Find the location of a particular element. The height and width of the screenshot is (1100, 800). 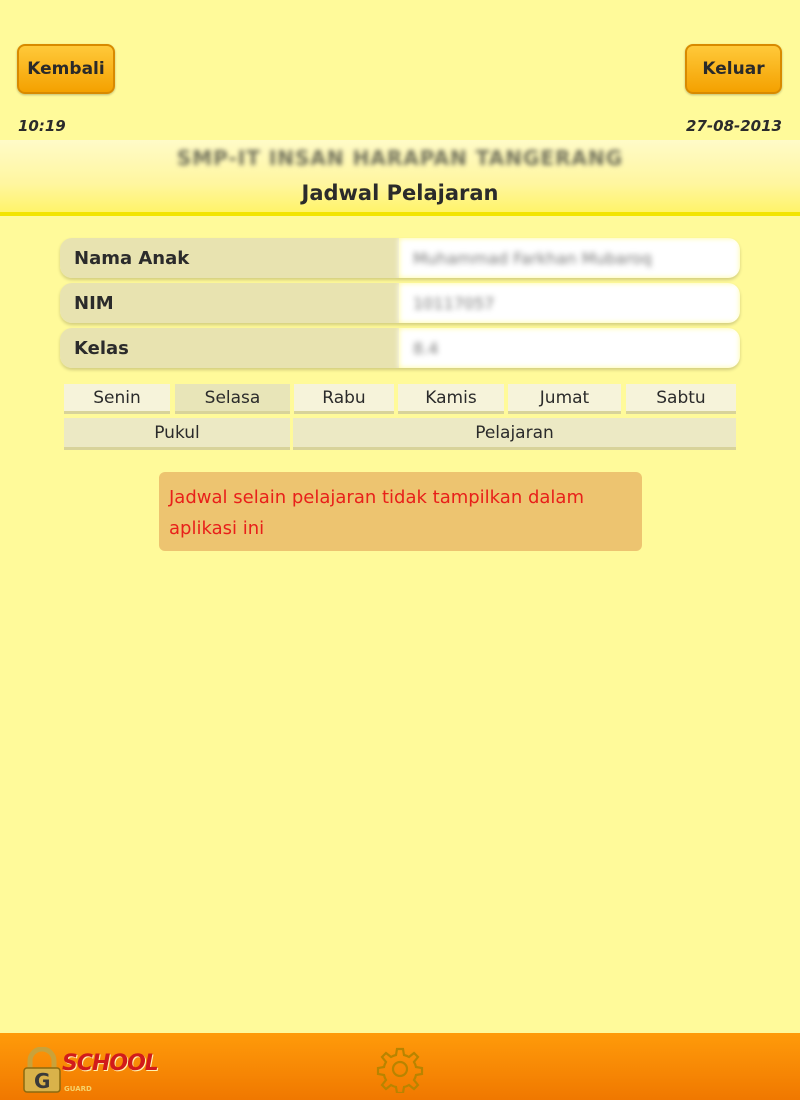

student-nim-row: NIM 10117057 is located at coordinates (400, 303).